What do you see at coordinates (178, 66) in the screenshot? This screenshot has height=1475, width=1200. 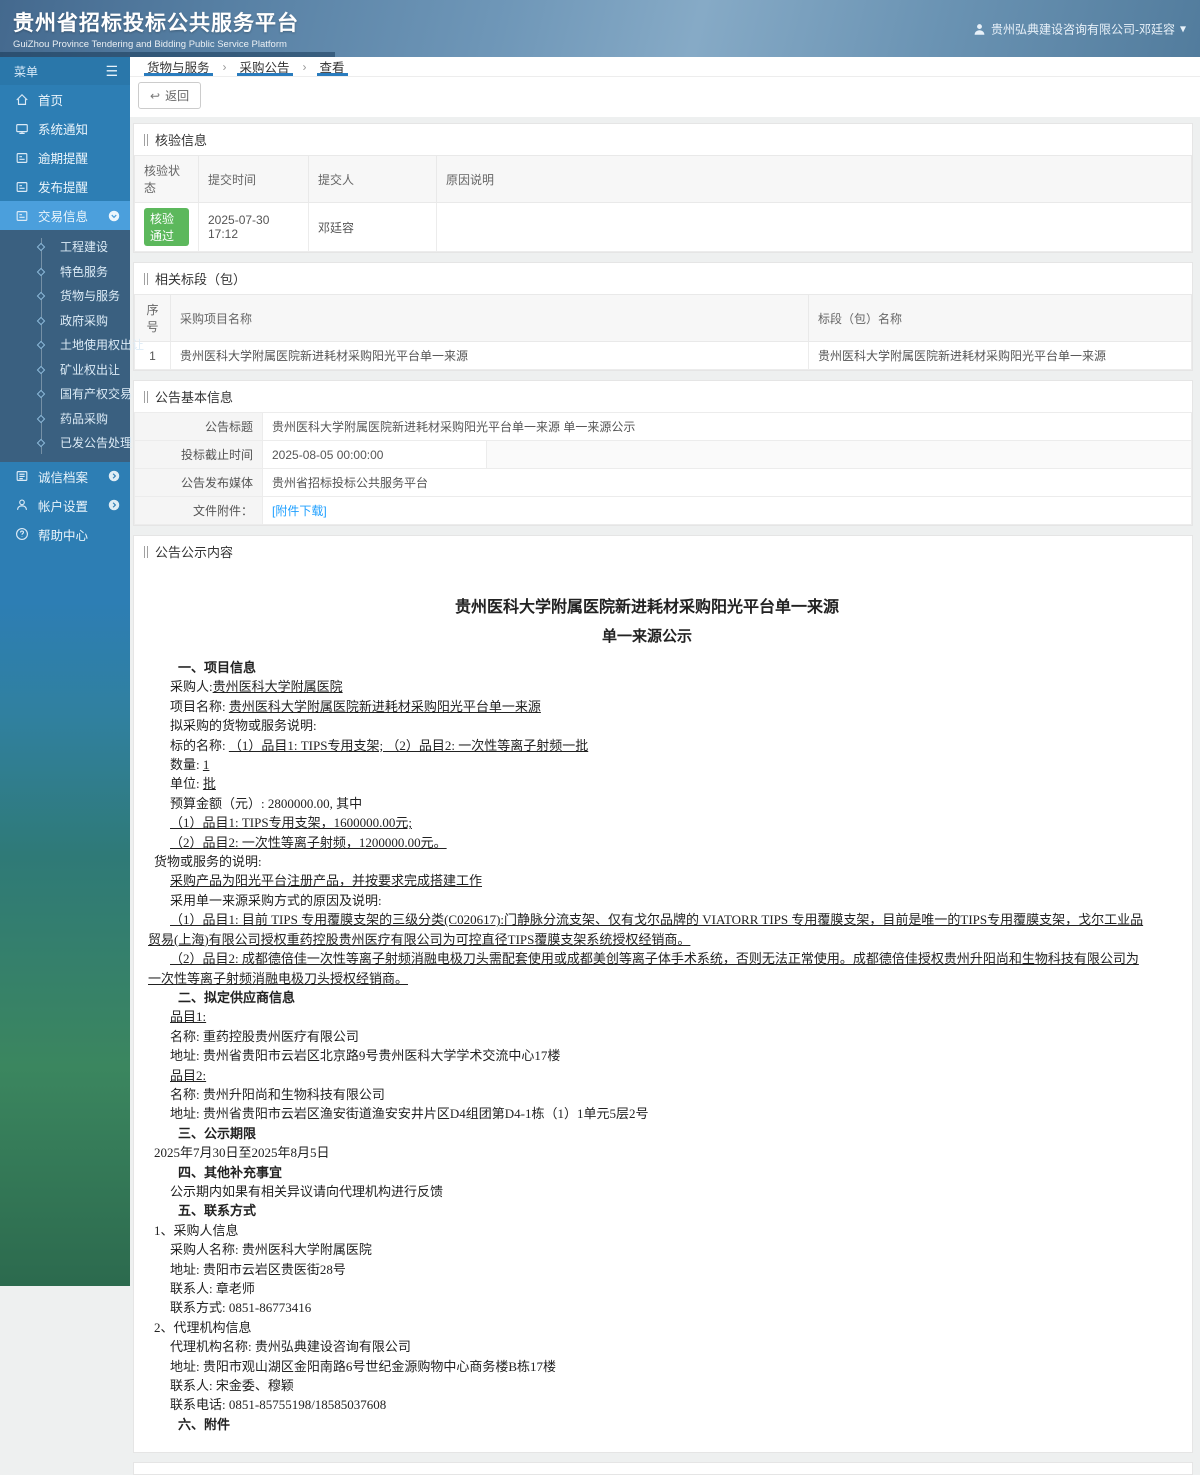 I see `breadcrumb-goods-services: 货物与服务` at bounding box center [178, 66].